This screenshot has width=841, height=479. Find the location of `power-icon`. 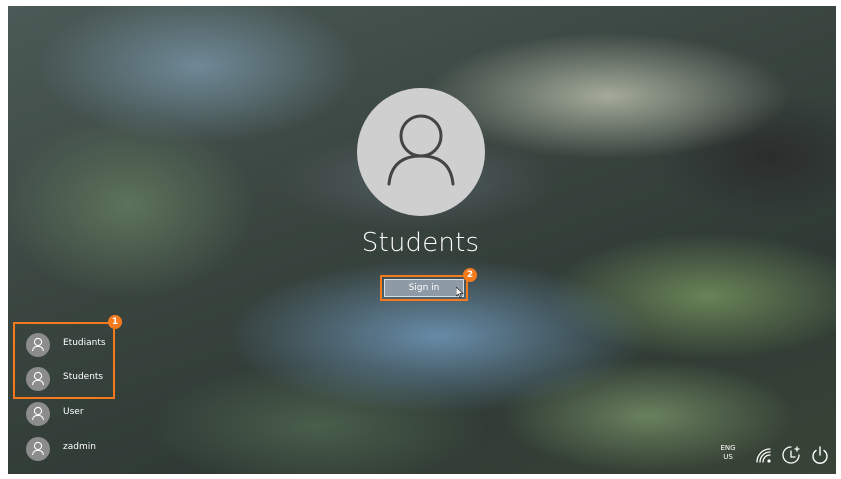

power-icon is located at coordinates (820, 455).